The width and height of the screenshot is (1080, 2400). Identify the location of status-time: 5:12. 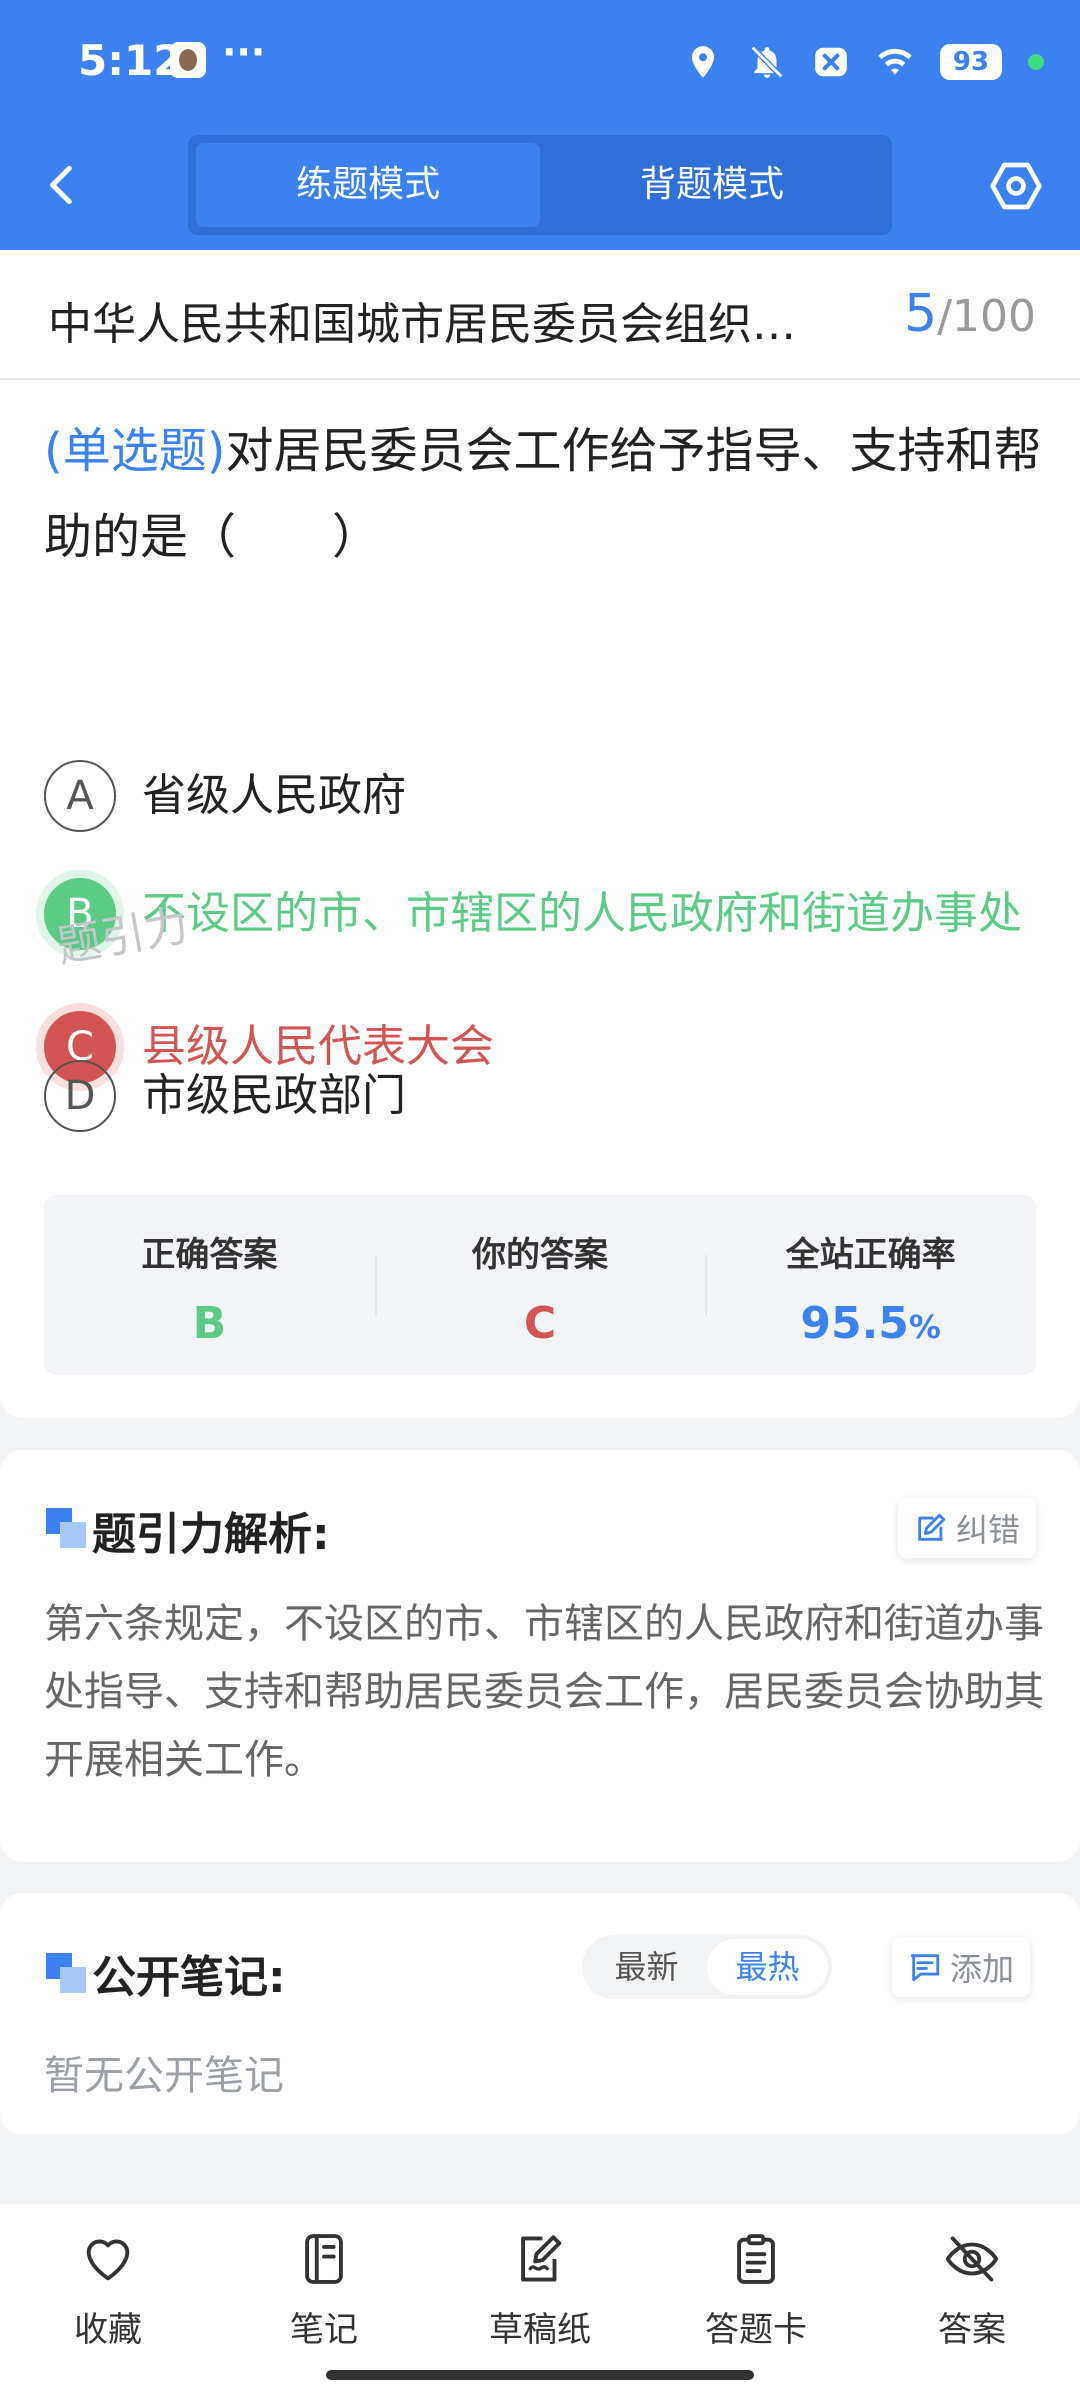
(130, 60).